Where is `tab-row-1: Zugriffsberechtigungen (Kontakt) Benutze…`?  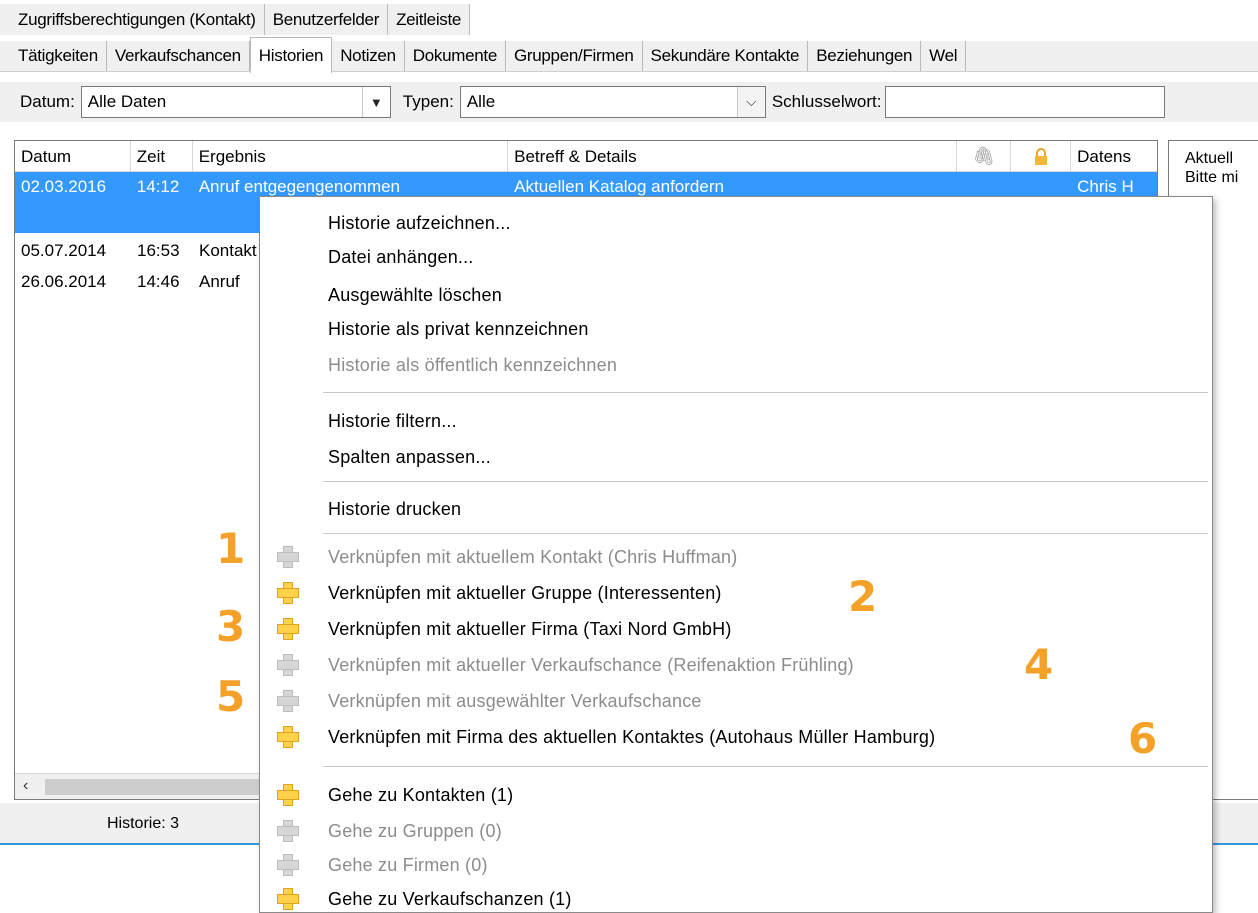
tab-row-1: Zugriffsberechtigungen (Kontakt) Benutze… is located at coordinates (235, 19).